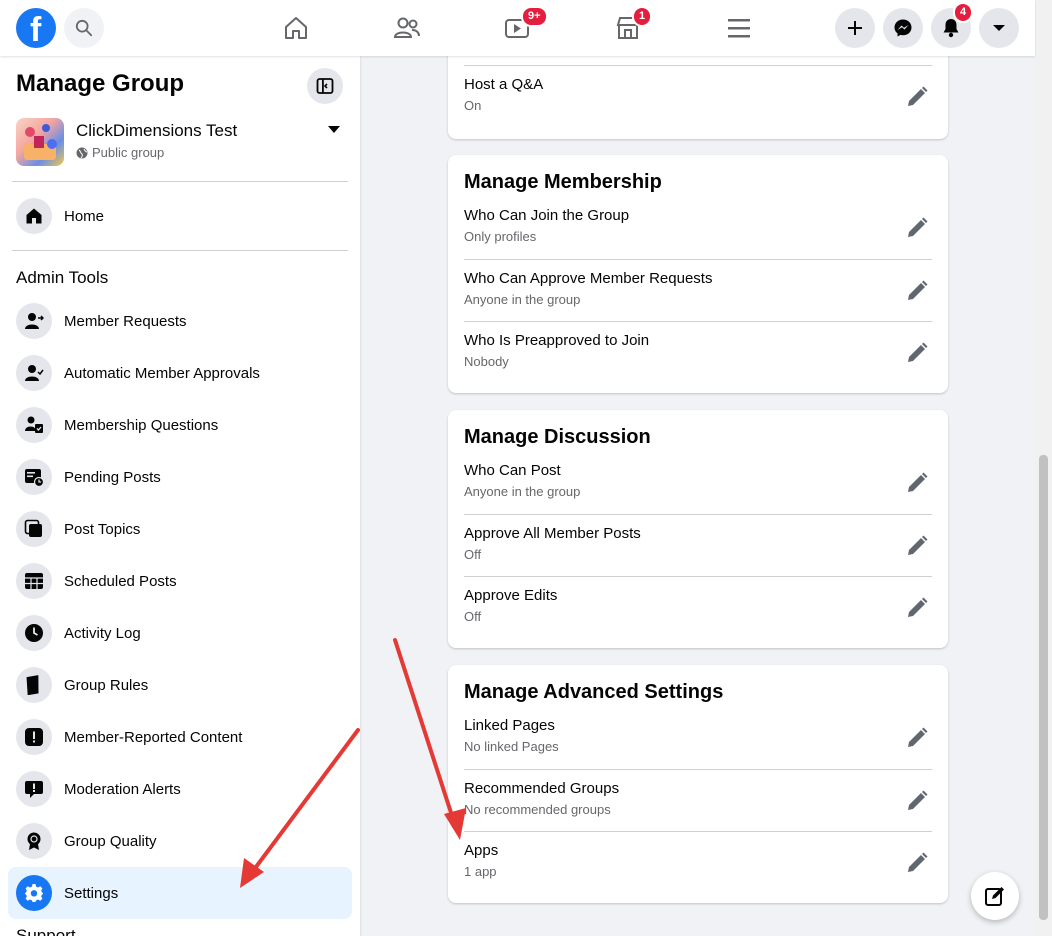  What do you see at coordinates (504, 84) in the screenshot?
I see `setting-name: Host a Q&A` at bounding box center [504, 84].